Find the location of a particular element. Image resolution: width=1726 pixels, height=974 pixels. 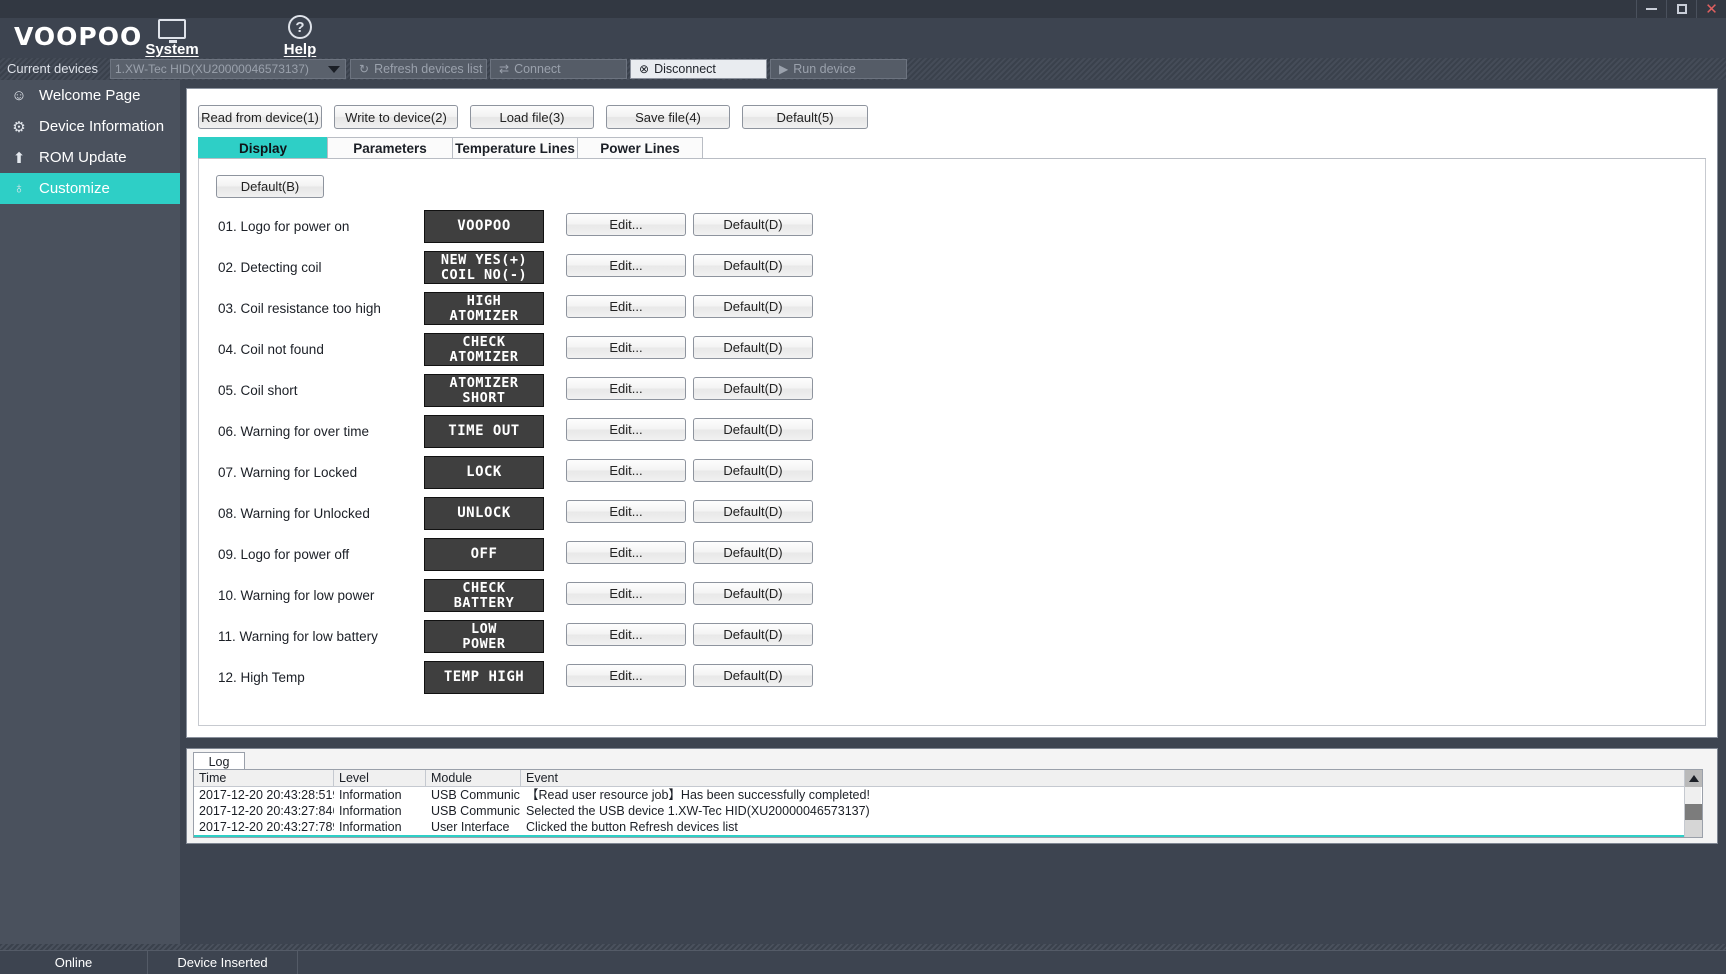

write-to-device-button: Write to device(2) is located at coordinates (396, 117).